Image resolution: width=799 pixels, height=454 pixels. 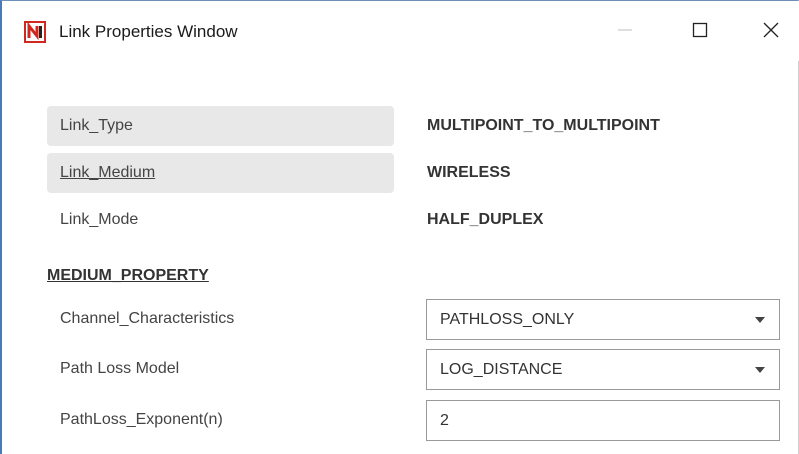 I want to click on link-mode-label: Link_Mode, so click(x=99, y=219).